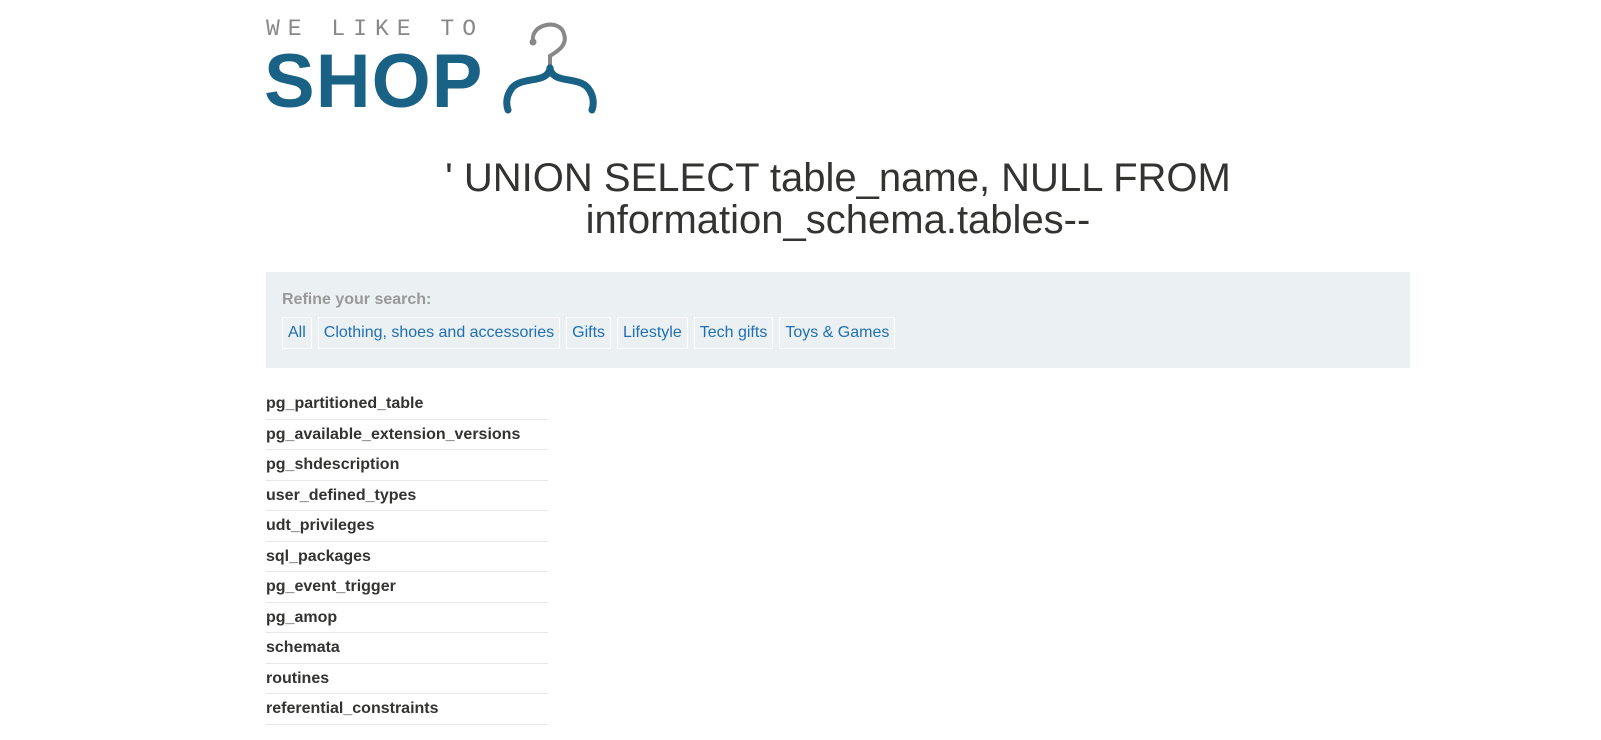  I want to click on filter-label: Refine your search:, so click(357, 299).